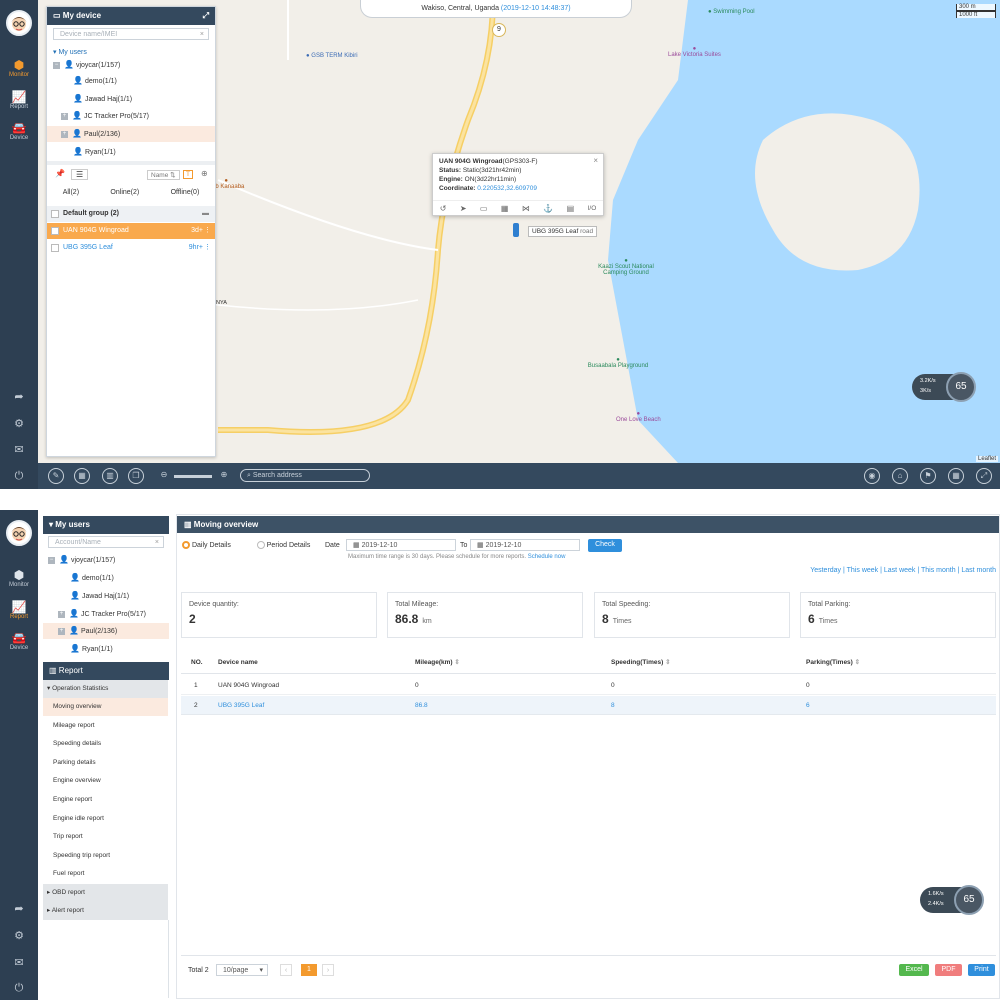 This screenshot has width=1000, height=1000. I want to click on zoom-out-icon: ⊖, so click(164, 476).